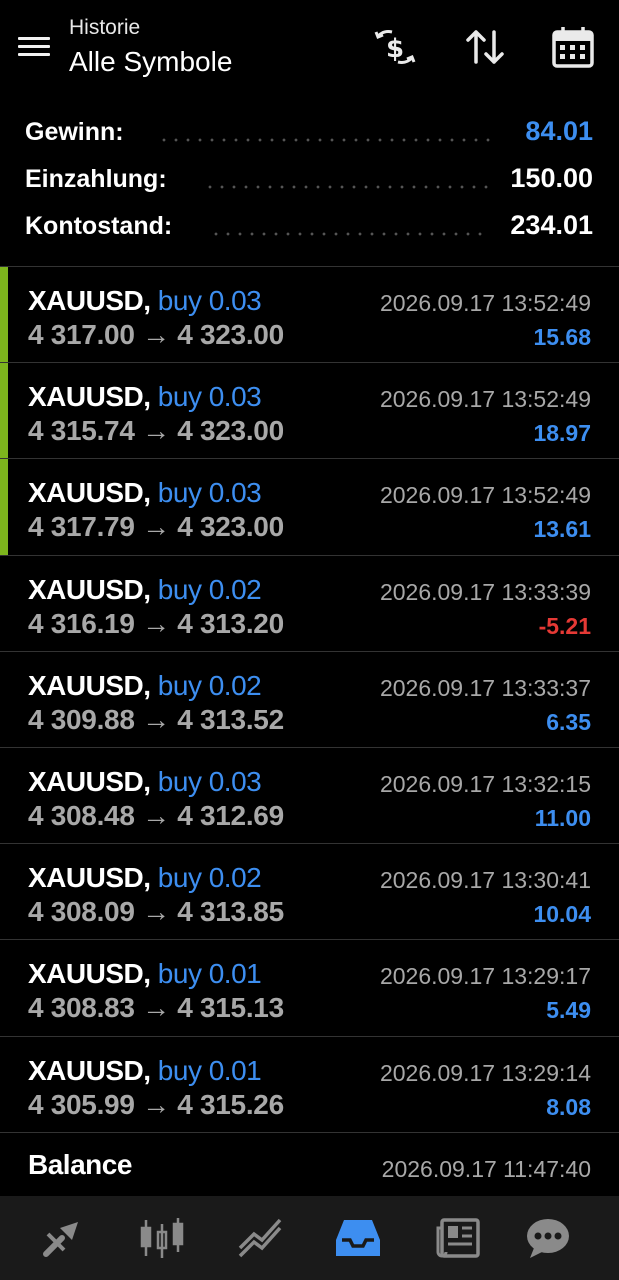 The image size is (619, 1280). Describe the element at coordinates (156, 623) in the screenshot. I see `trade-prices: 4 316.19 → 4 313.20` at that location.